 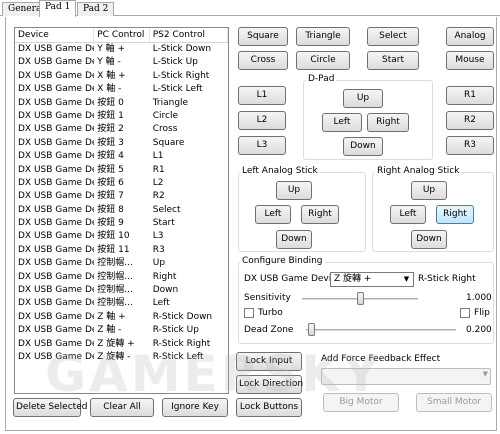 I want to click on table-row: DX USB Game De...按鈕 2 Cross, so click(x=121, y=129).